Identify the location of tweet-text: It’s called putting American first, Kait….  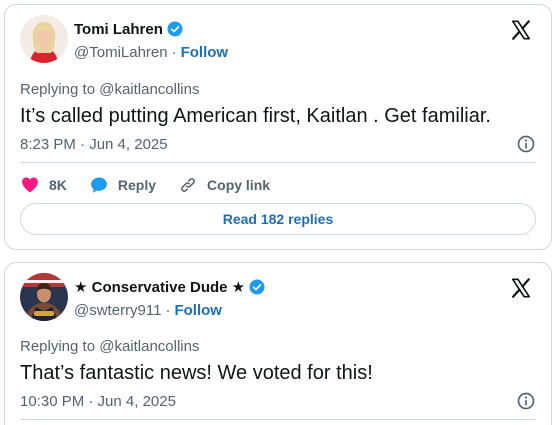
(255, 116).